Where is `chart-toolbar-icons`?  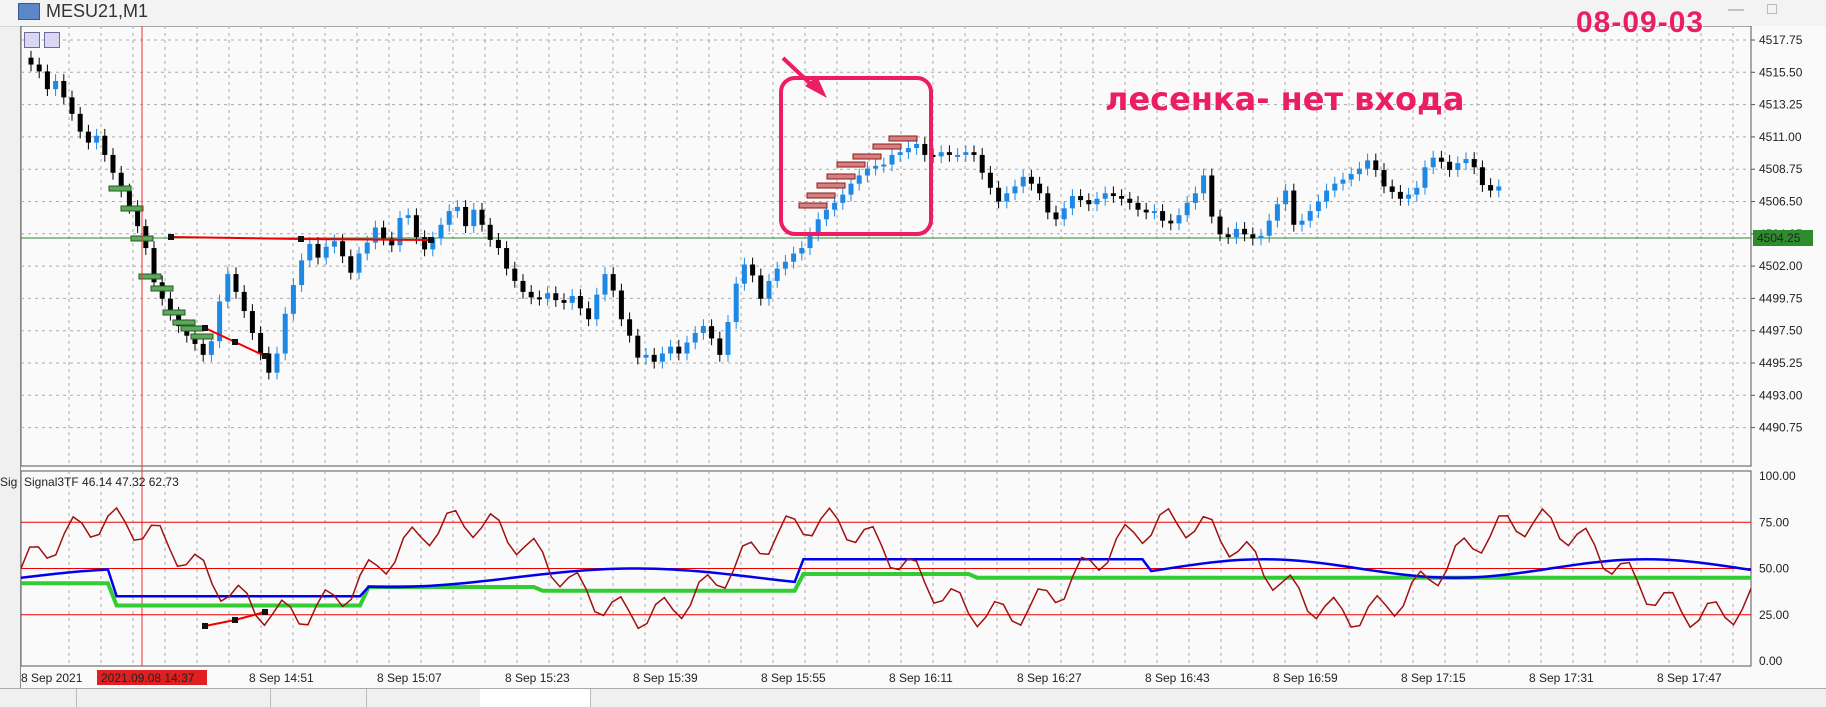 chart-toolbar-icons is located at coordinates (44, 42).